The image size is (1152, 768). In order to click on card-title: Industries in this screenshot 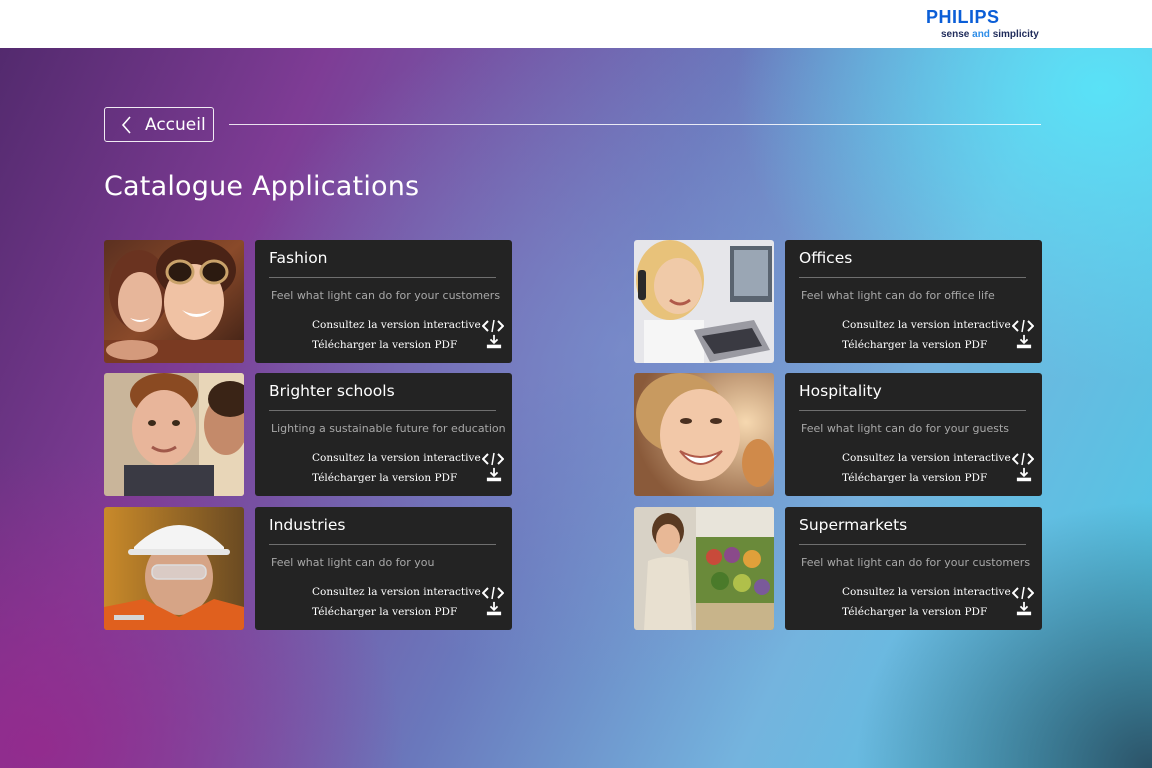, I will do `click(307, 525)`.